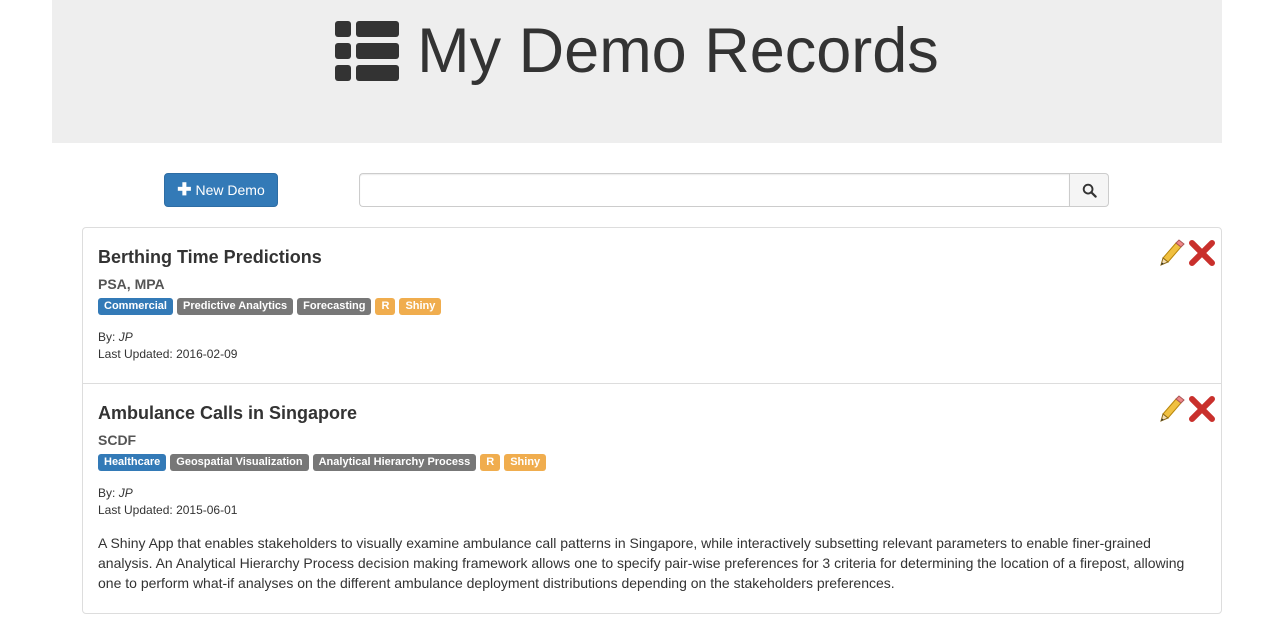 The width and height of the screenshot is (1288, 637). What do you see at coordinates (714, 190) in the screenshot?
I see `search-input` at bounding box center [714, 190].